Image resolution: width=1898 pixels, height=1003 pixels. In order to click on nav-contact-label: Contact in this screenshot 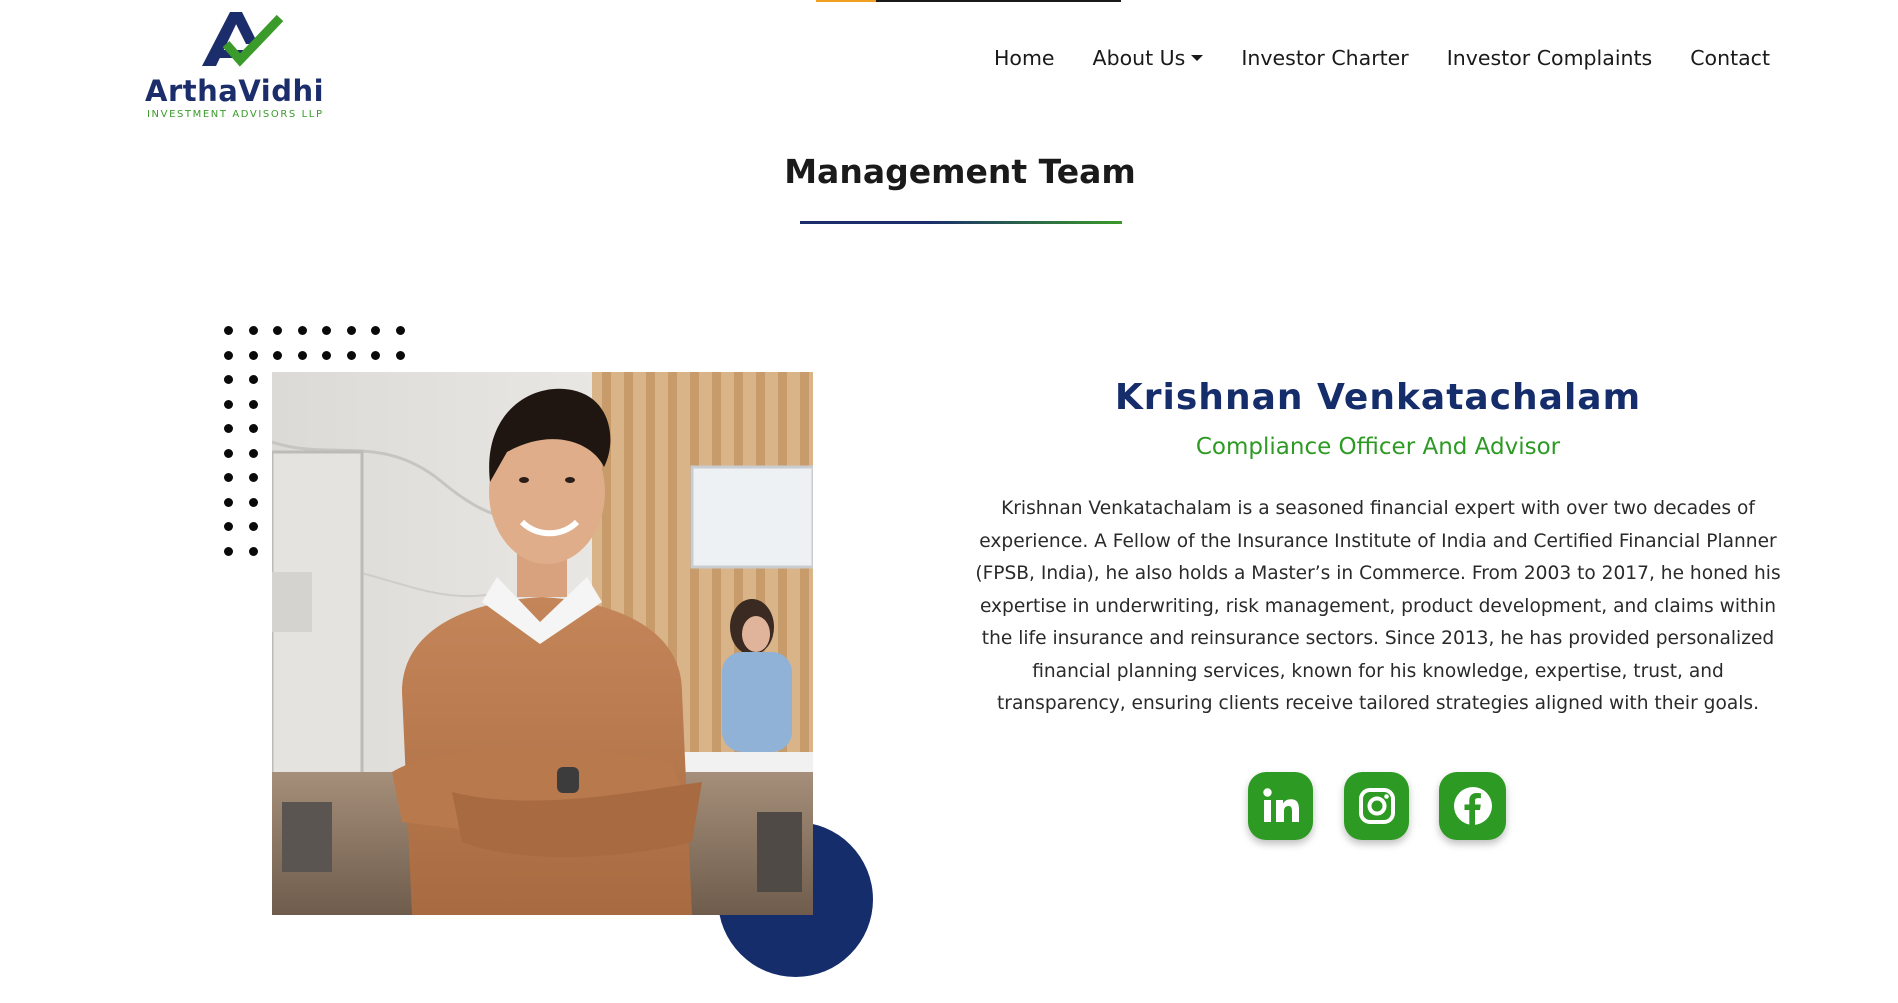, I will do `click(1730, 58)`.